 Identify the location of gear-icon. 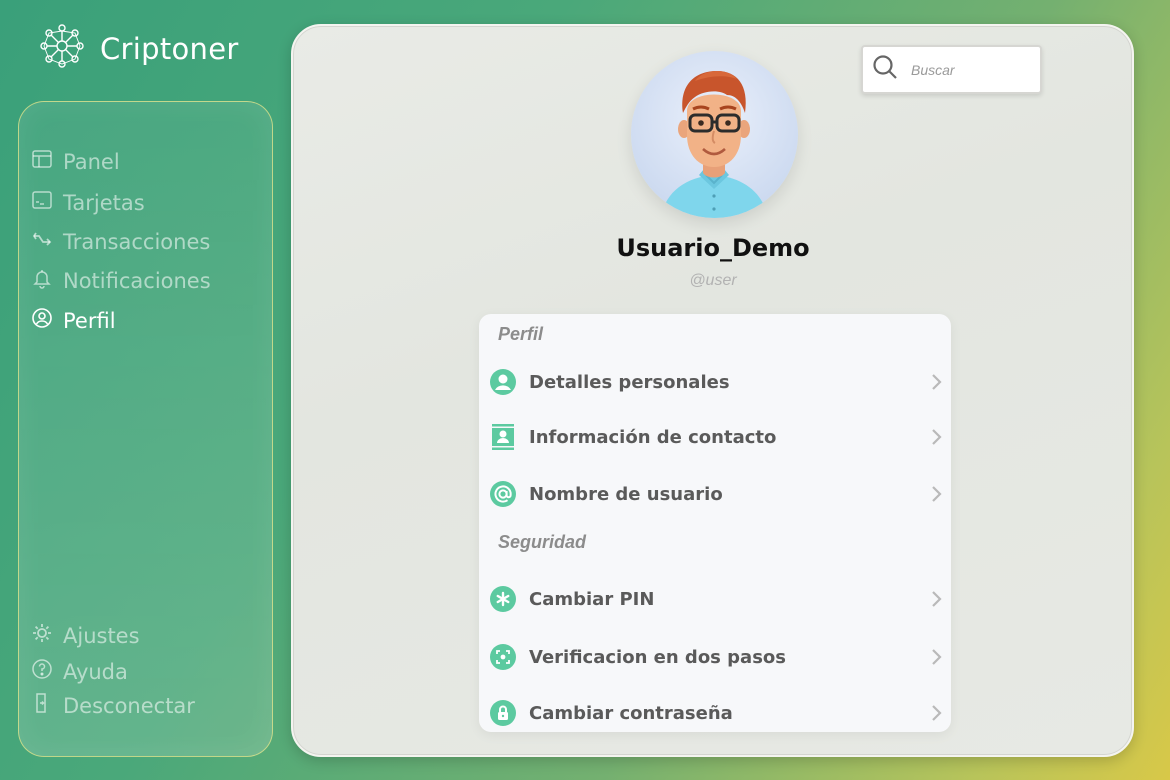
(42, 635).